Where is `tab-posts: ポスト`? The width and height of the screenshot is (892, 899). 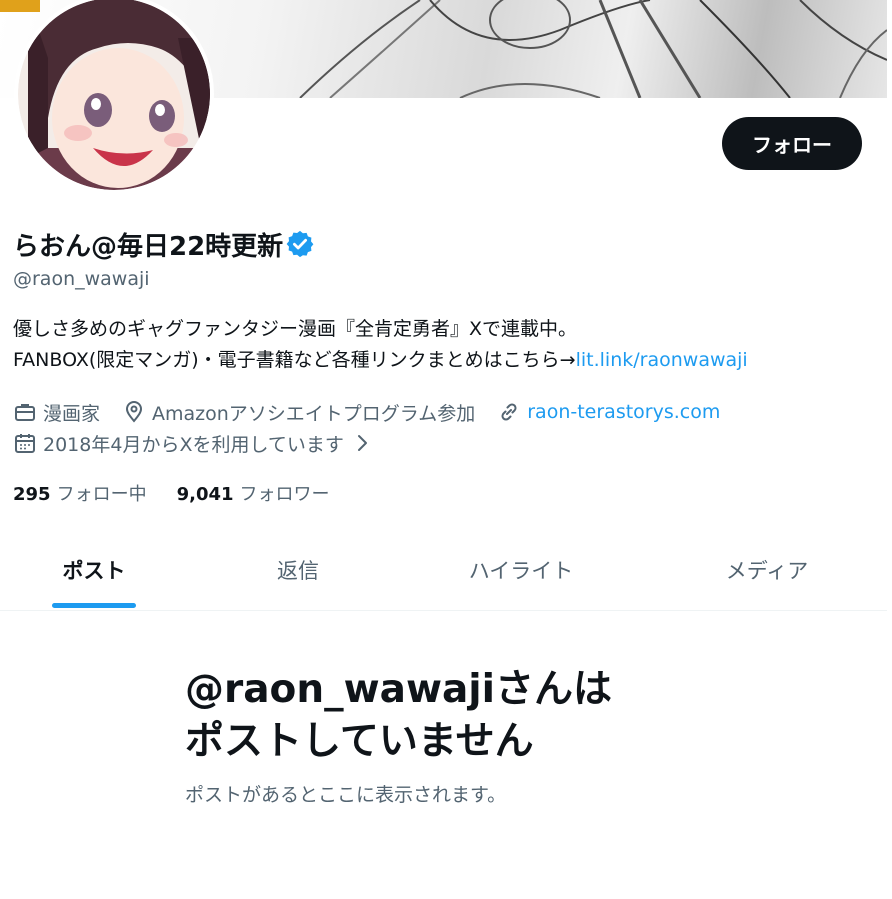 tab-posts: ポスト is located at coordinates (94, 570).